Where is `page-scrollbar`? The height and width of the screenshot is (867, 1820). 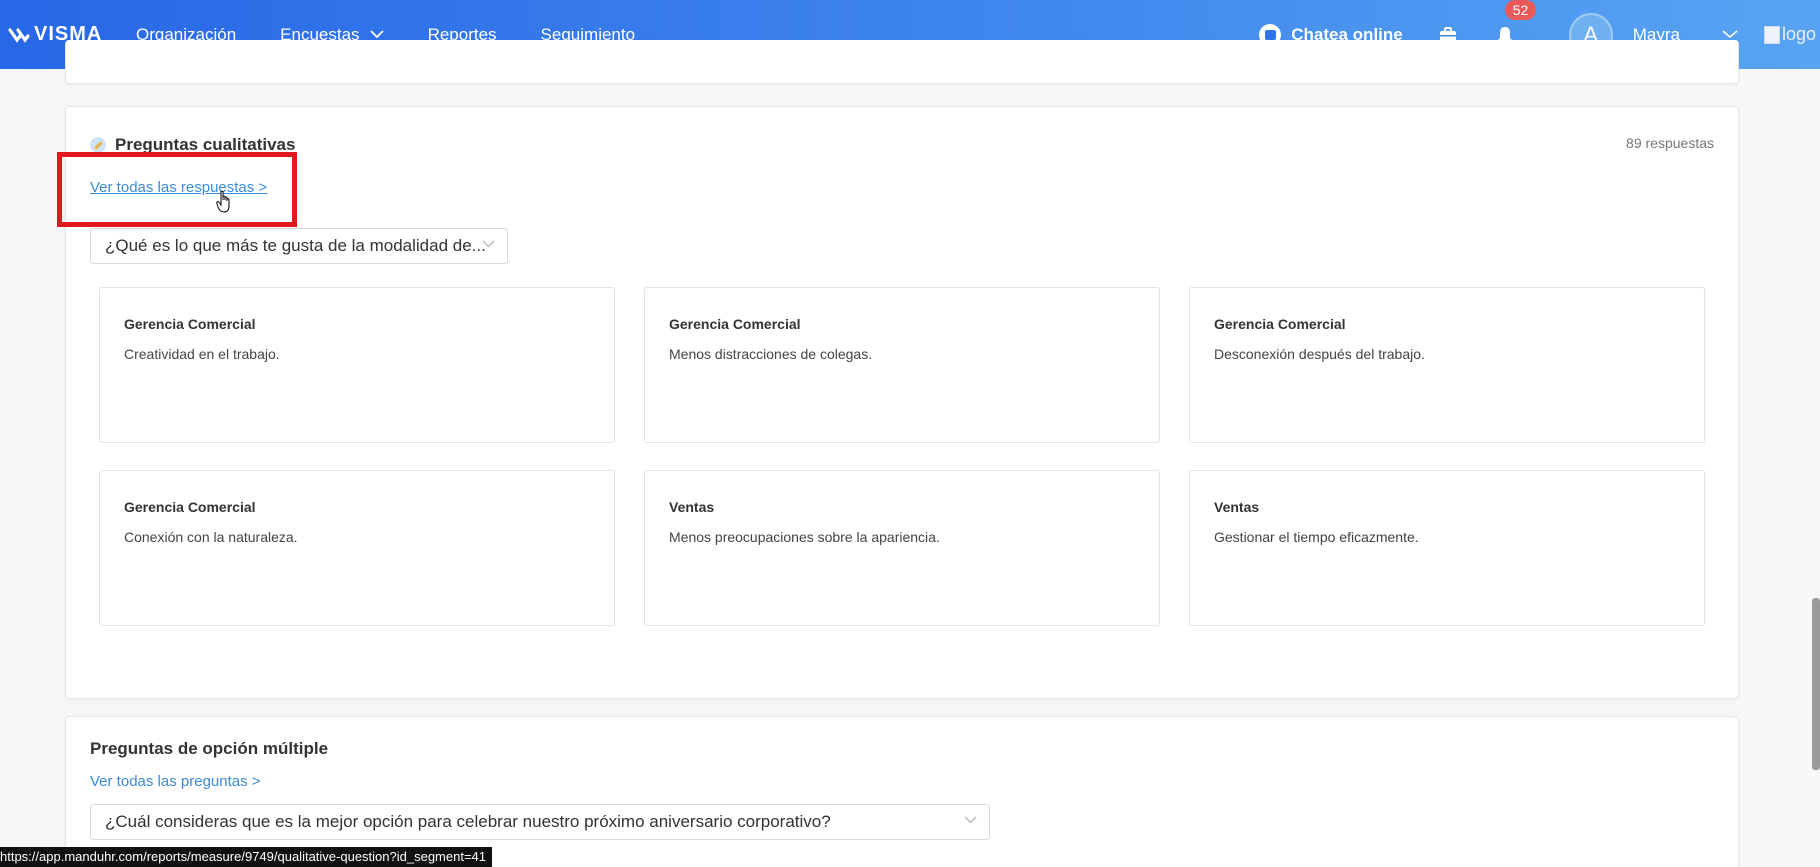 page-scrollbar is located at coordinates (1816, 684).